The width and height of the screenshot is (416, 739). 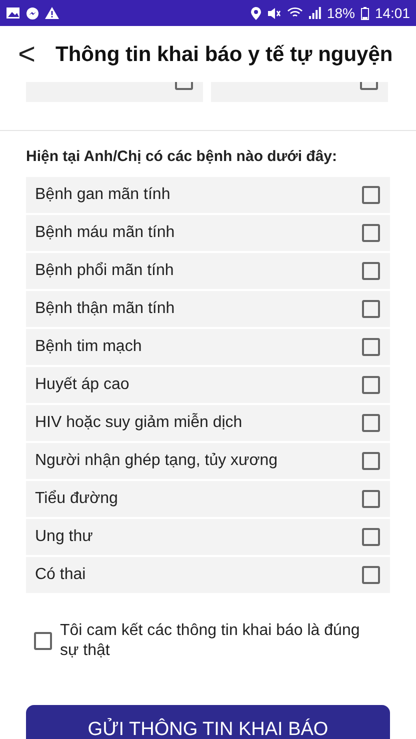 I want to click on battery-icon, so click(x=364, y=13).